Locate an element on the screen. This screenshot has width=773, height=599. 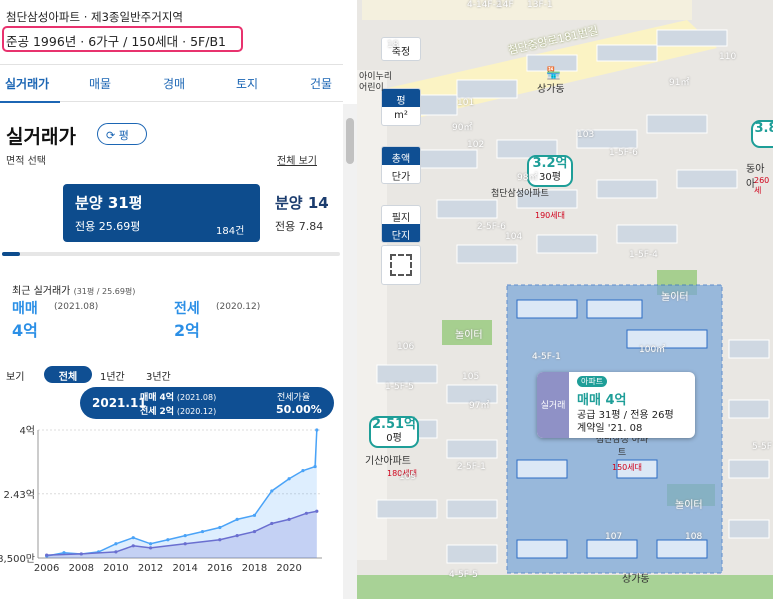
map-name-2: 첨단삼성아파트 is located at coordinates (520, 194).